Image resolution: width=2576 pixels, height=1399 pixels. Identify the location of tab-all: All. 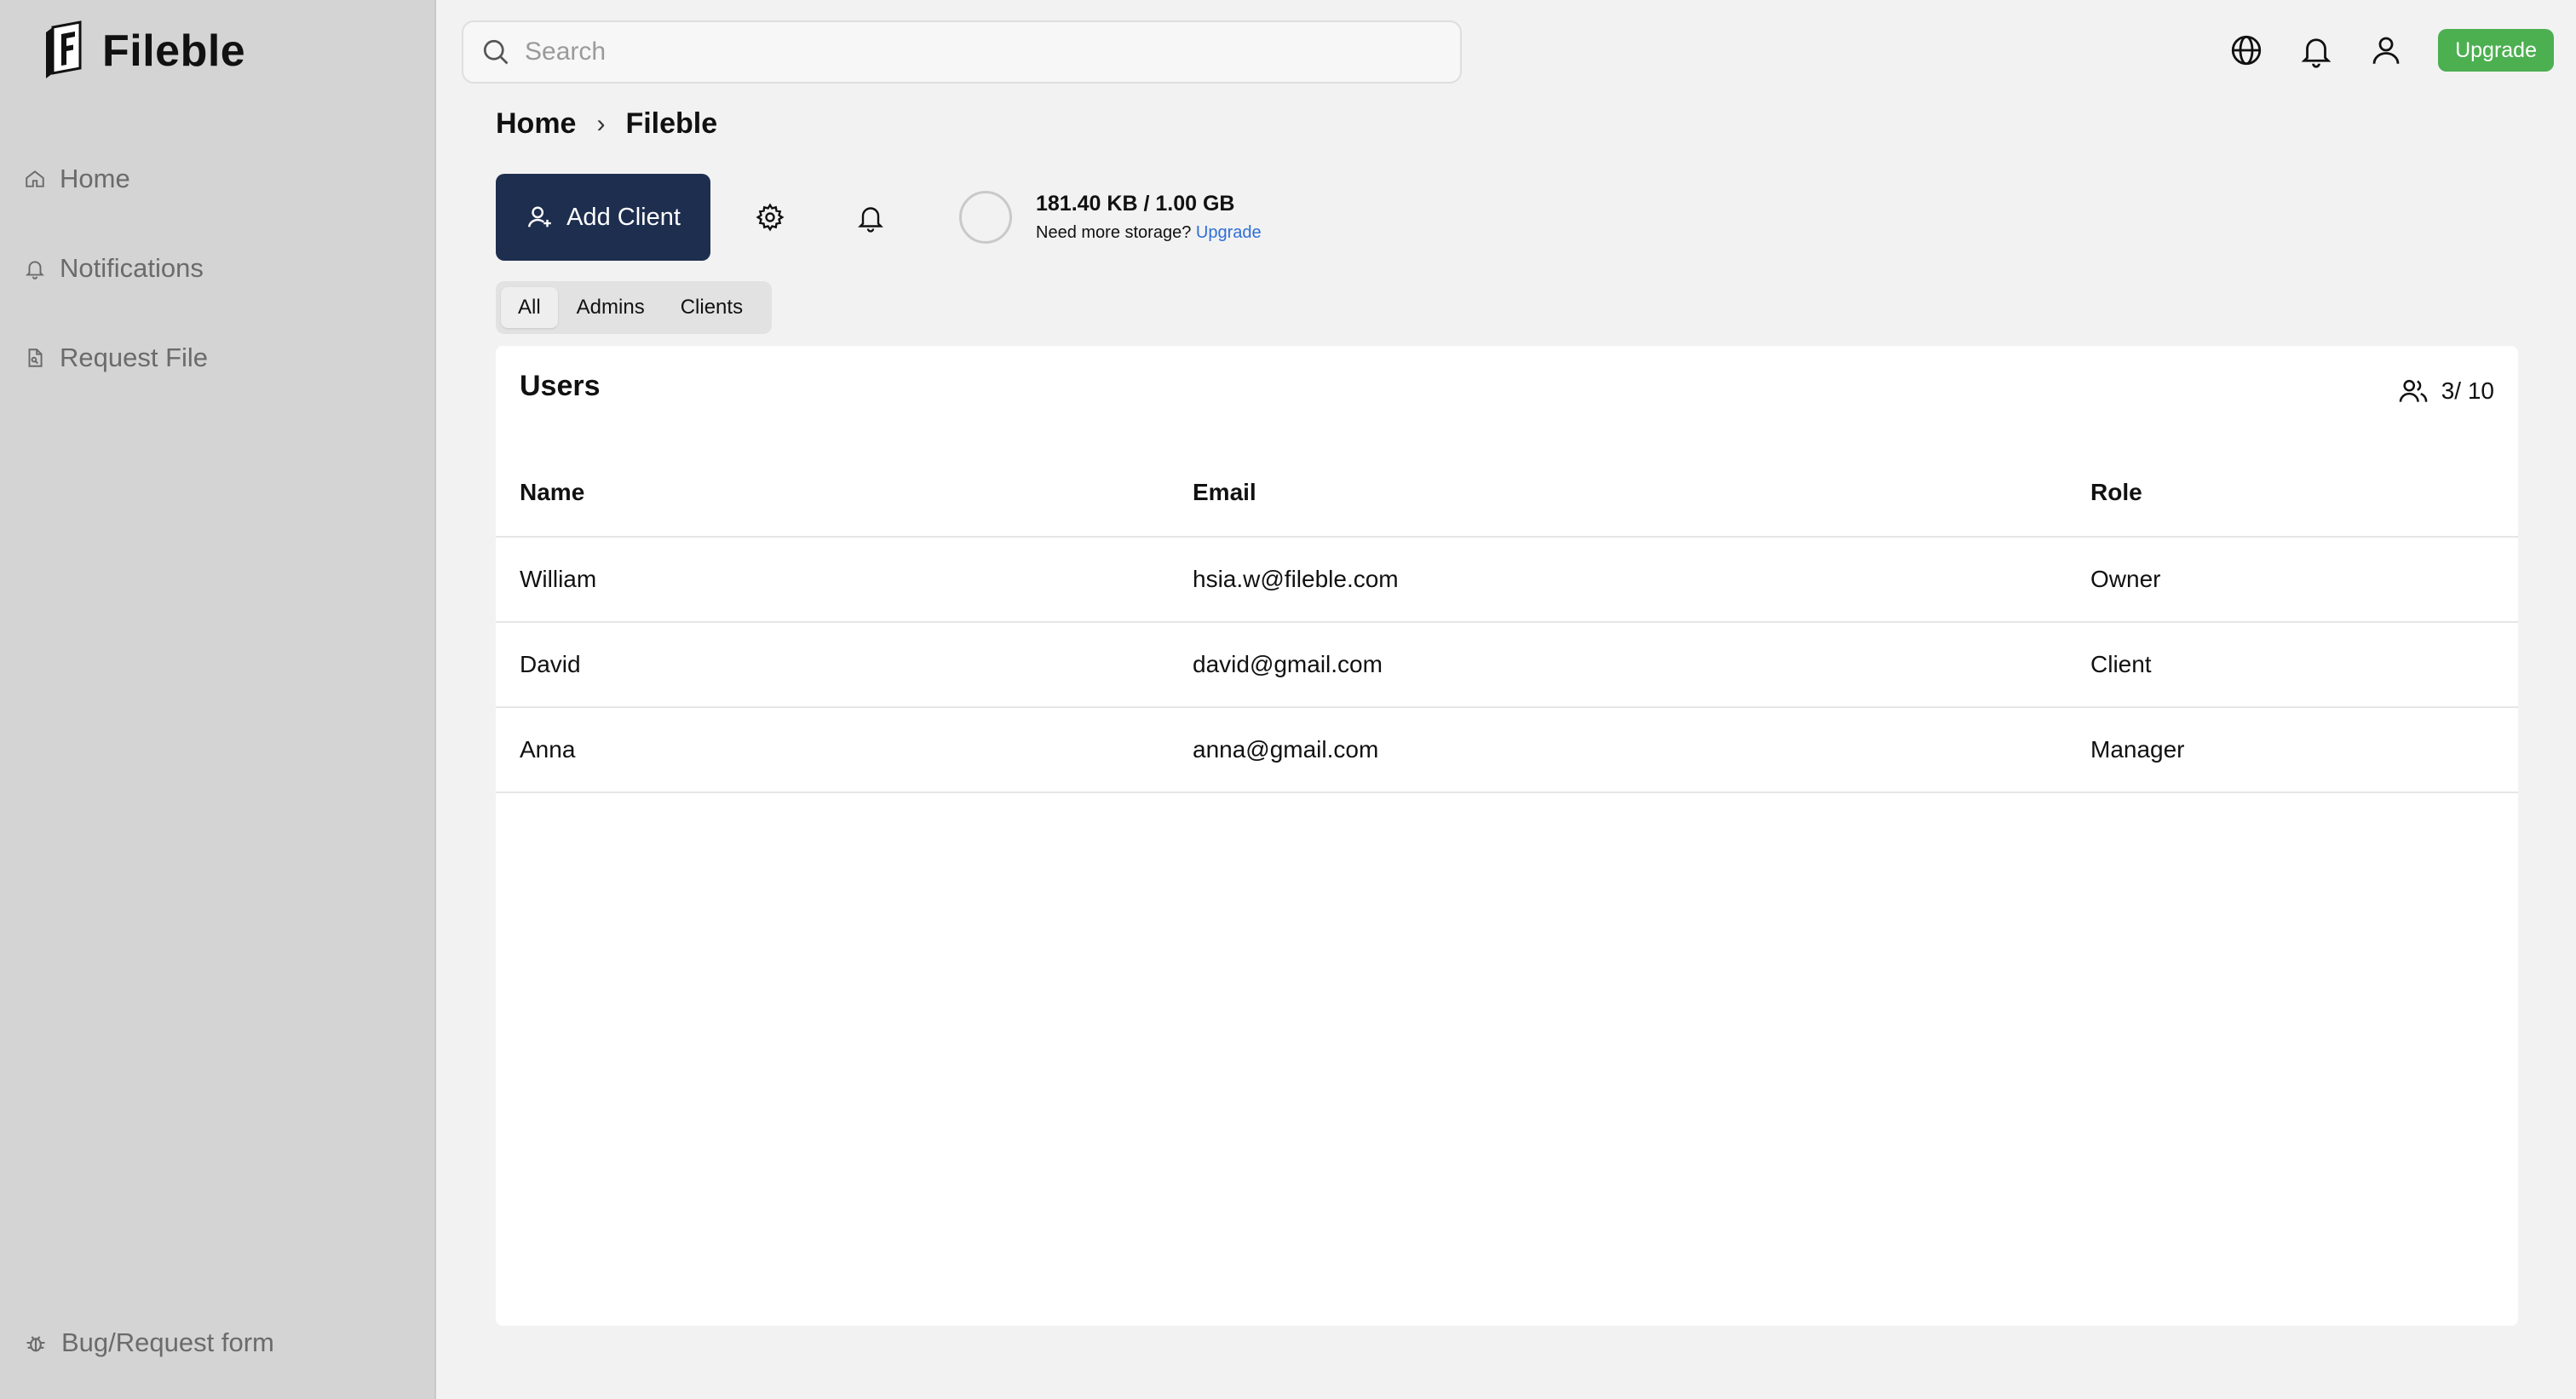
(530, 307).